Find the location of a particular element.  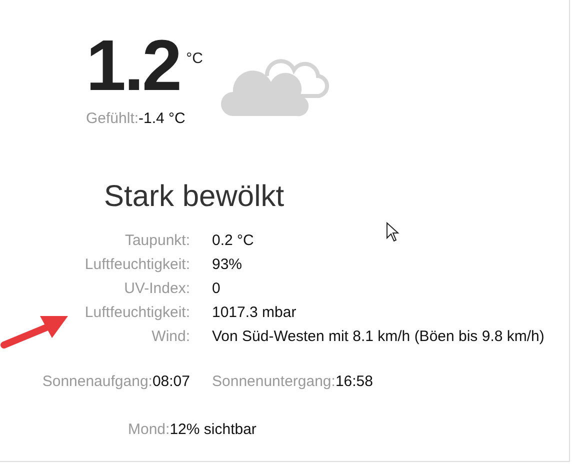

detail-value: 93% is located at coordinates (228, 265).